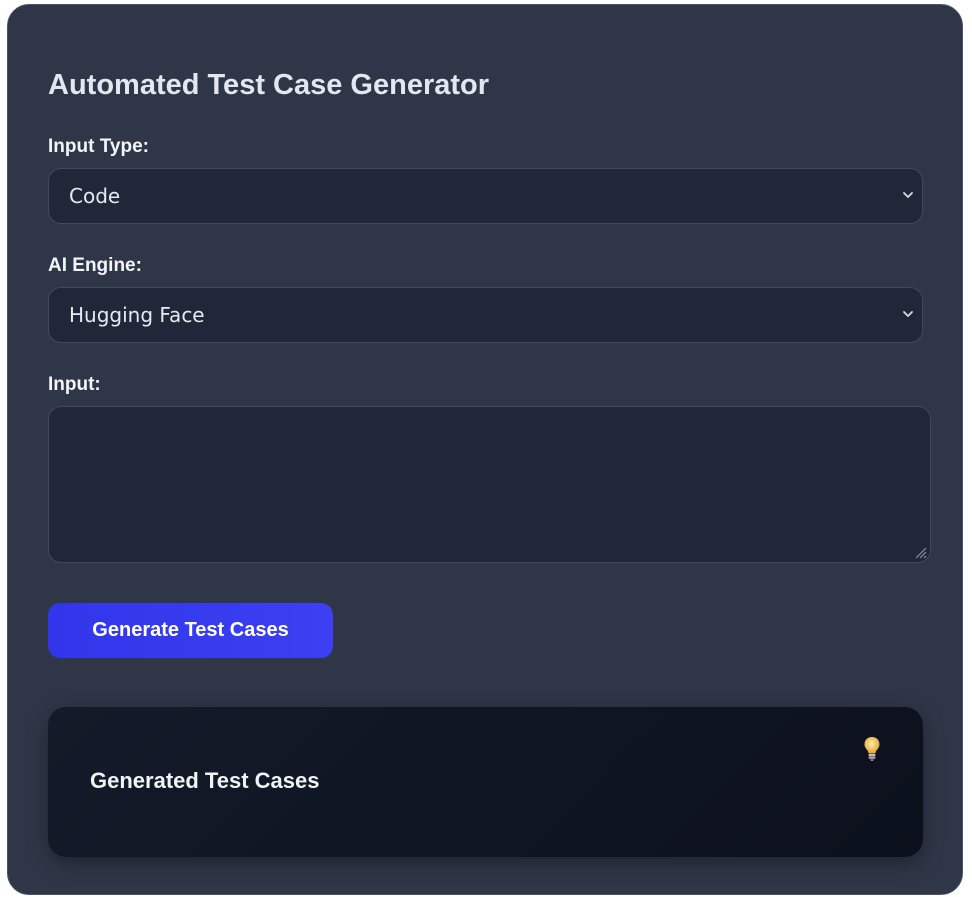 This screenshot has height=897, width=972. Describe the element at coordinates (95, 265) in the screenshot. I see `ai-engine-label: AI Engine:` at that location.